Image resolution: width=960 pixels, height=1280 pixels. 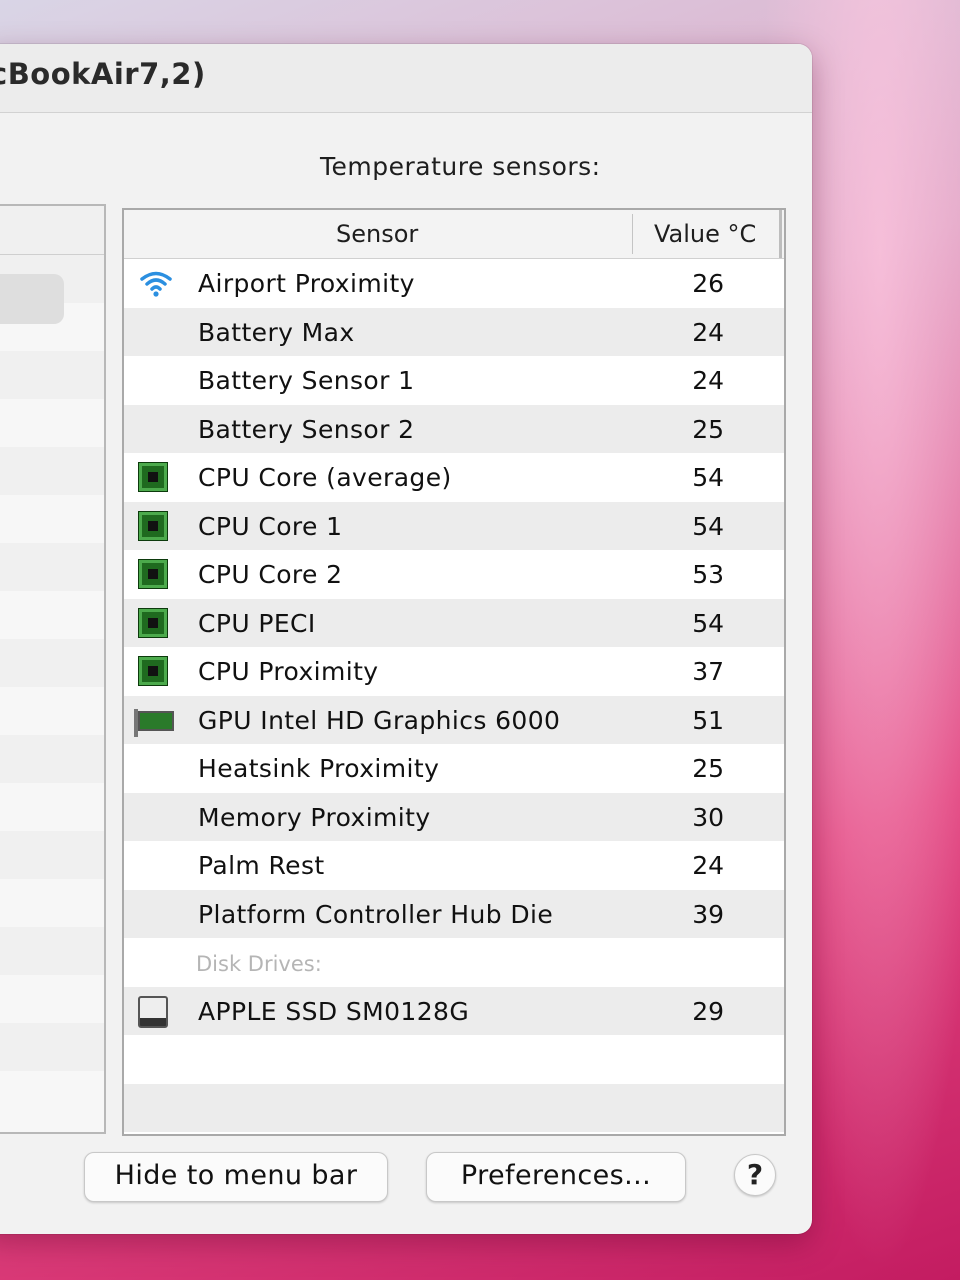 What do you see at coordinates (454, 768) in the screenshot?
I see `table-row: Heatsink Proximity 25` at bounding box center [454, 768].